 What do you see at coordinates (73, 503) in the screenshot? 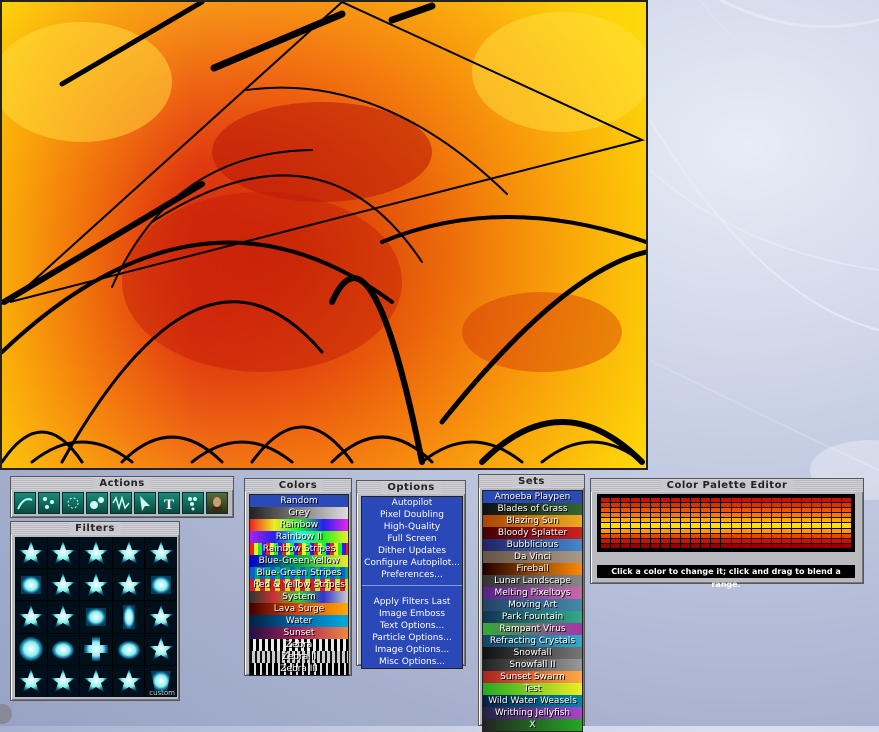
I see `particles-icon` at bounding box center [73, 503].